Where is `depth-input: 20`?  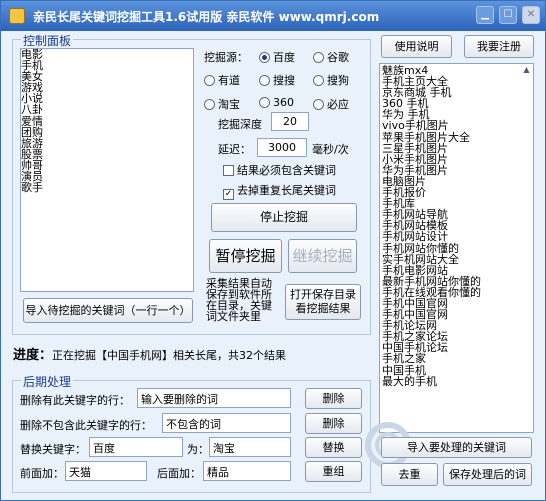 depth-input: 20 is located at coordinates (290, 121).